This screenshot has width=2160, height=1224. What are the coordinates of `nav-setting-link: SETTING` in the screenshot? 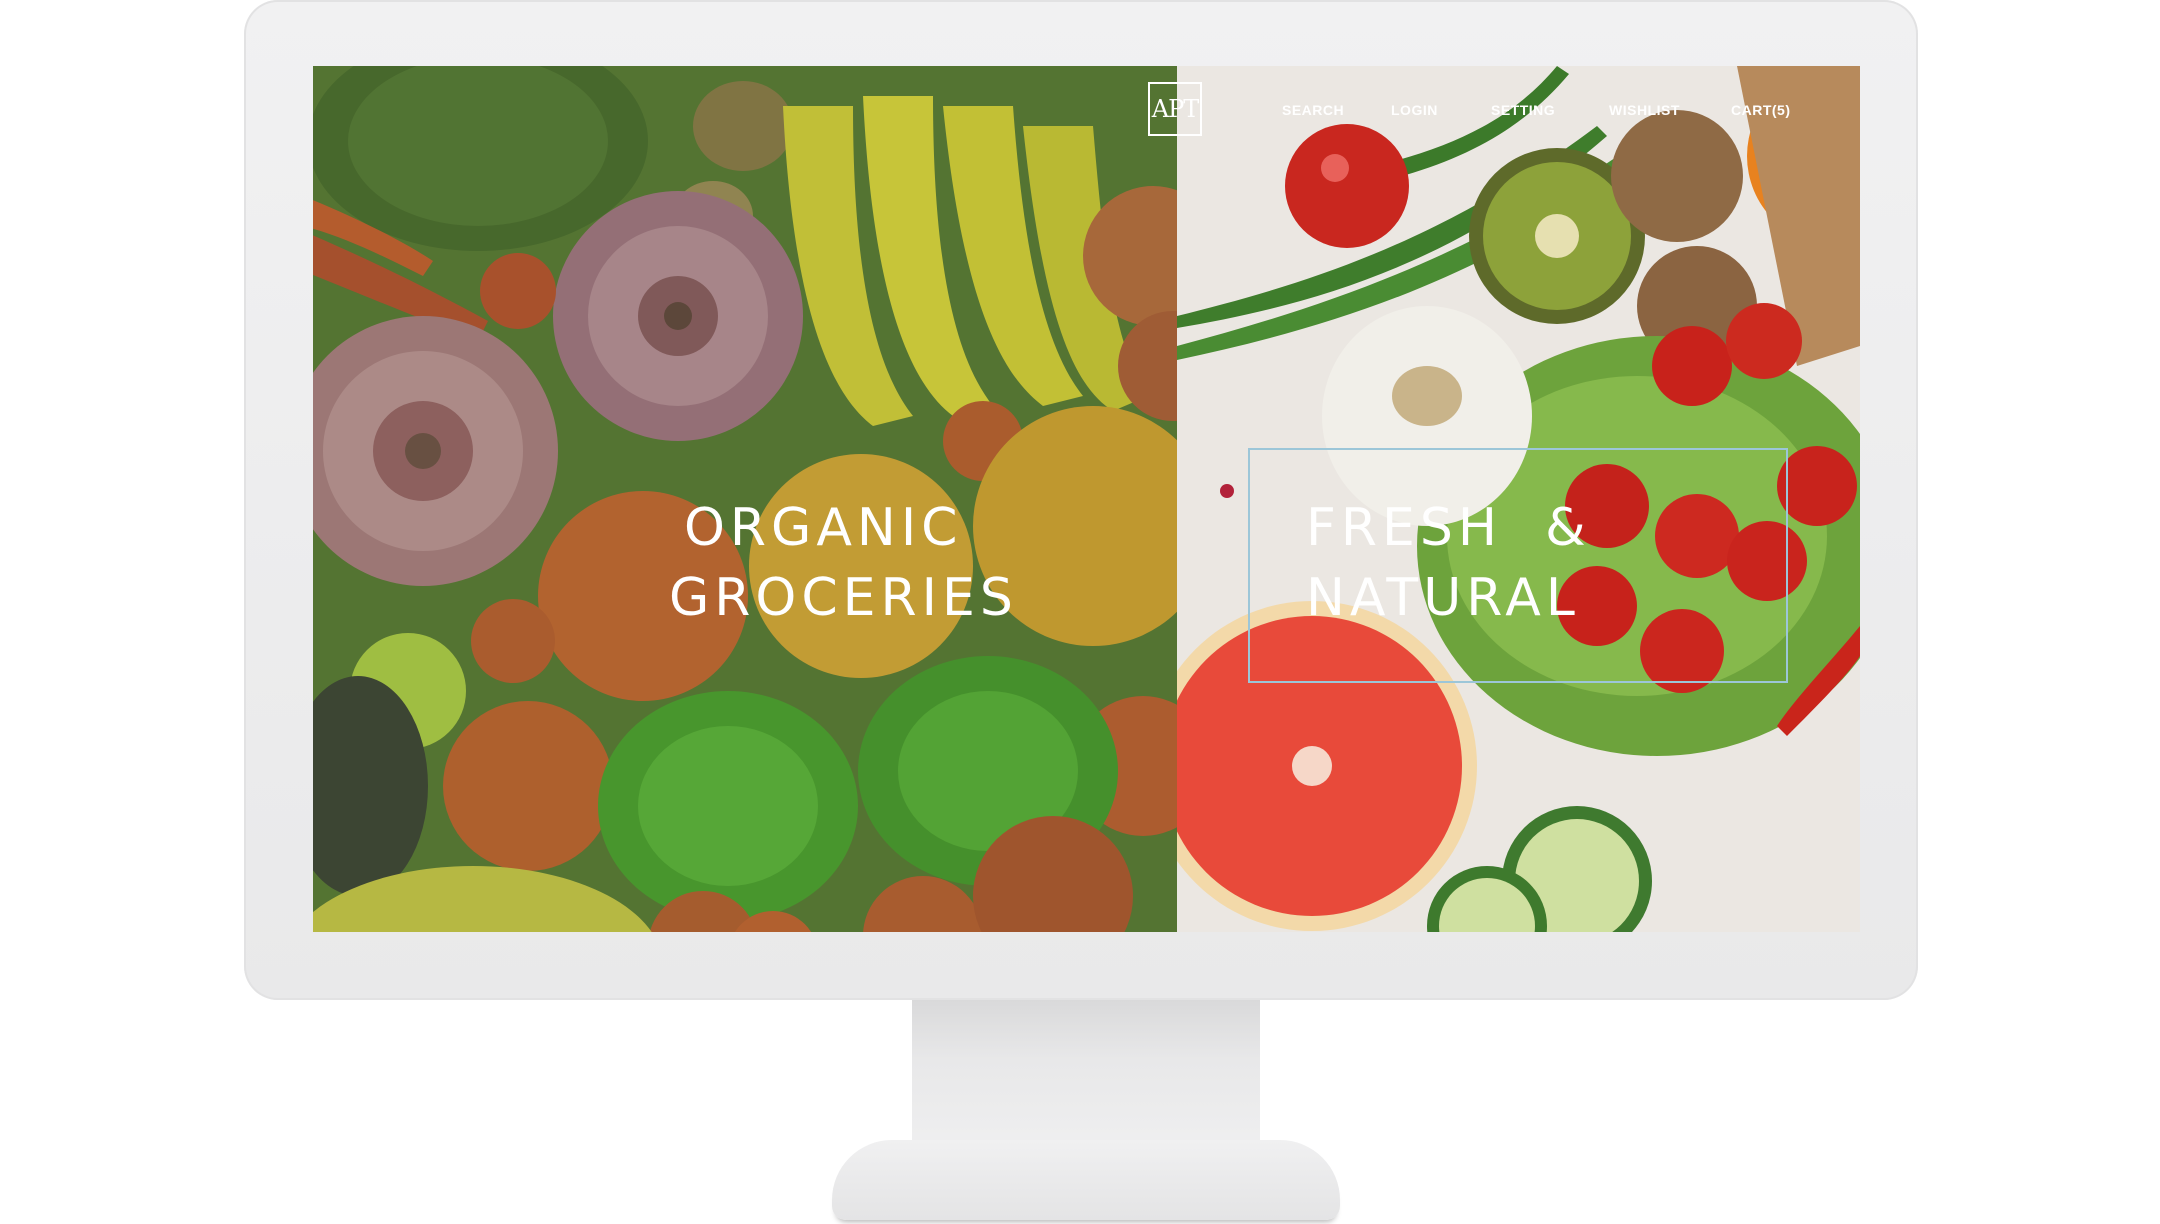 It's located at (1523, 110).